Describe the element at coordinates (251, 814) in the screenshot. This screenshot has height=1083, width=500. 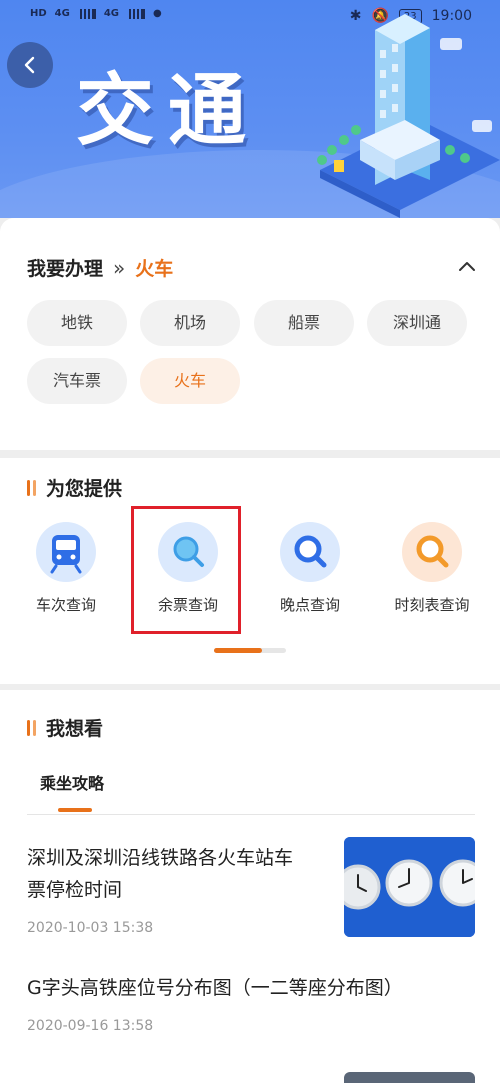
I see `tab-divider` at that location.